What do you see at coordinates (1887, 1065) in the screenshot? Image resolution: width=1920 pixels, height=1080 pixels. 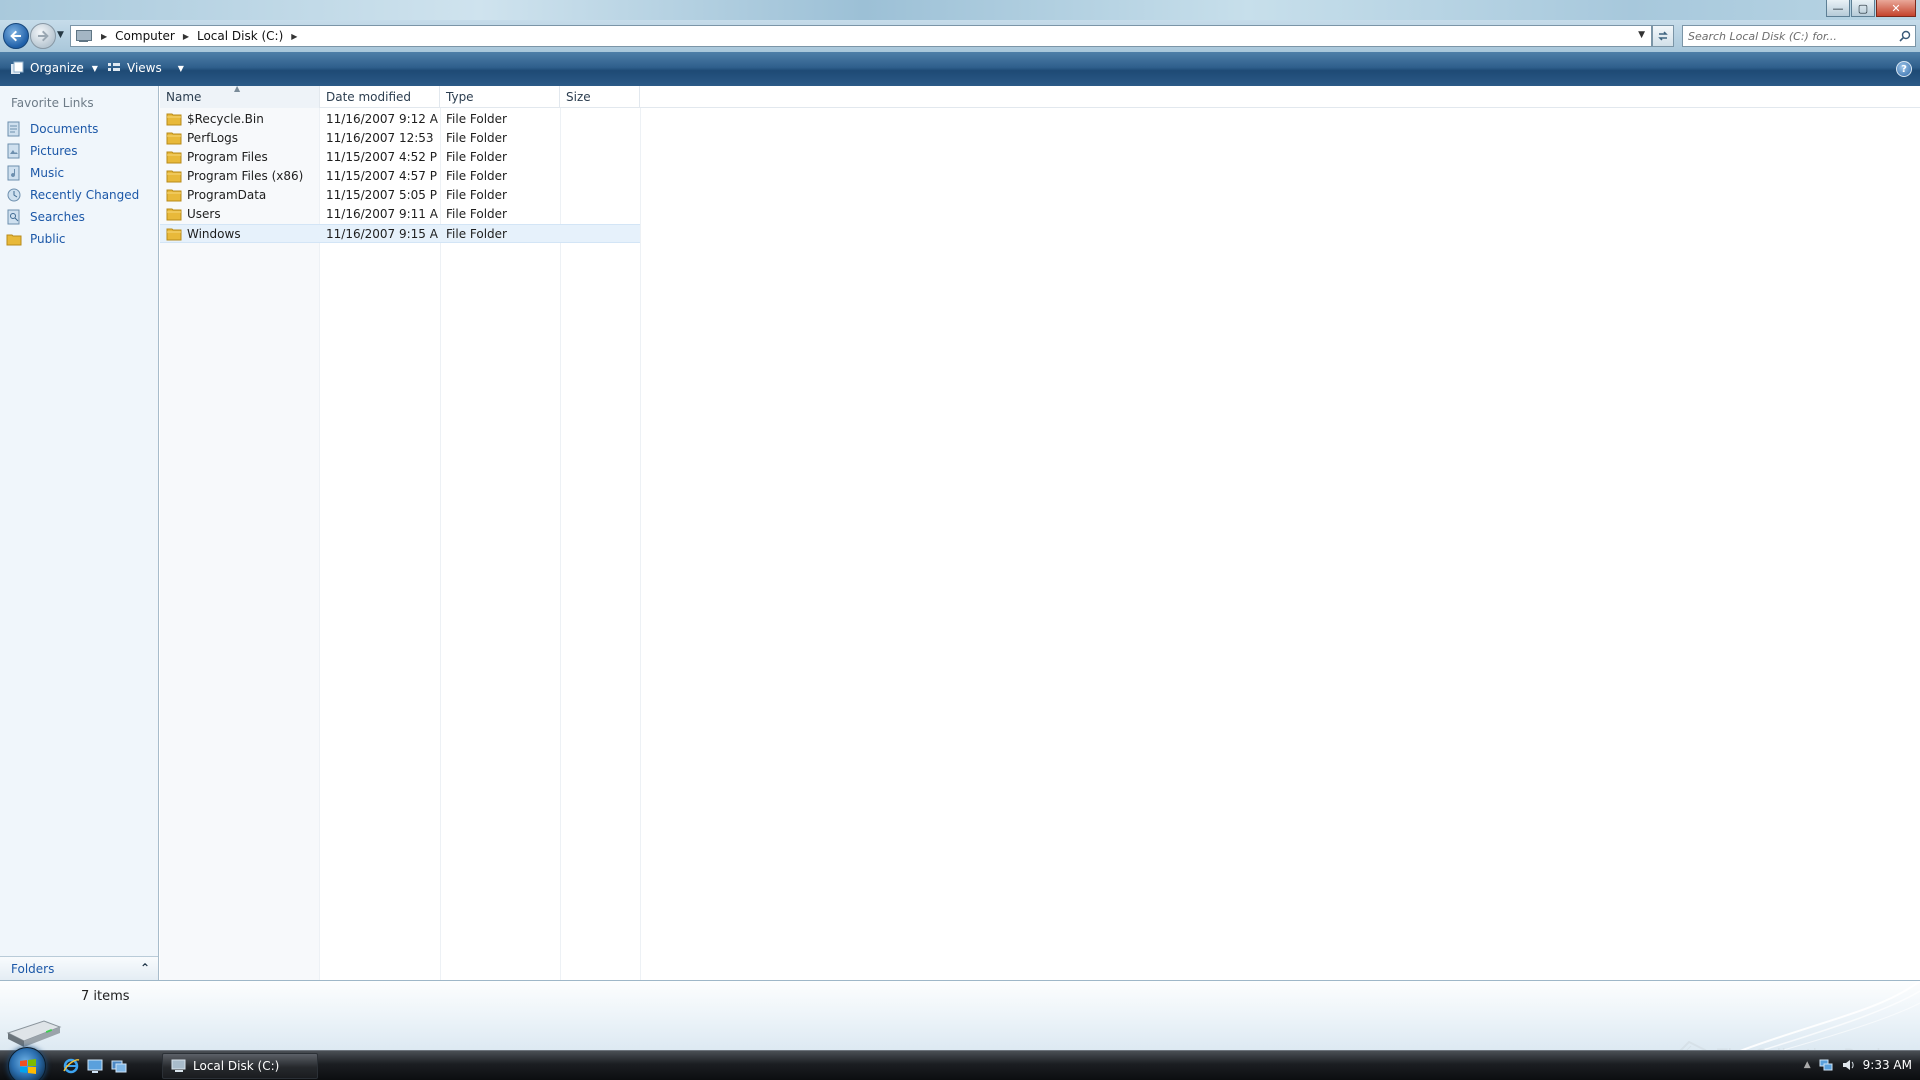 I see `clock: 9:33 AM` at bounding box center [1887, 1065].